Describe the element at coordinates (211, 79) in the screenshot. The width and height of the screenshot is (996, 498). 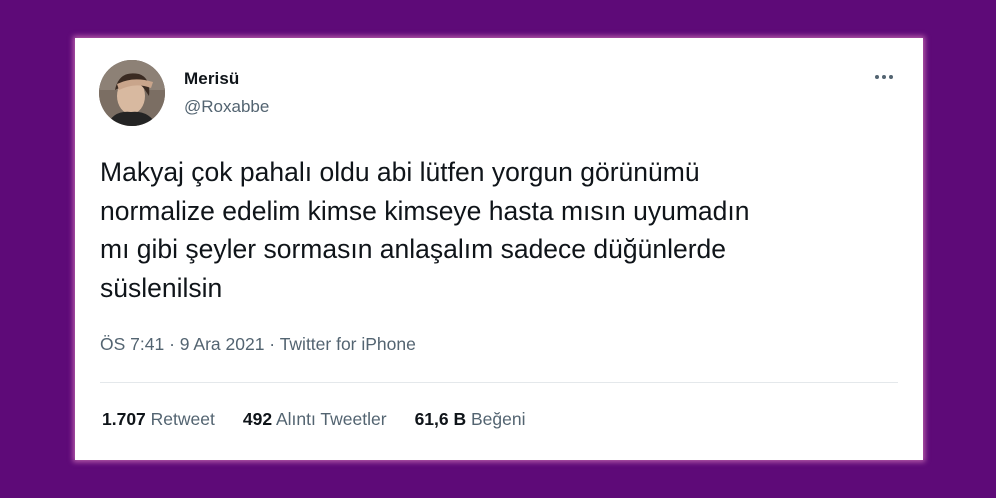
I see `author-display-name: Merisü` at that location.